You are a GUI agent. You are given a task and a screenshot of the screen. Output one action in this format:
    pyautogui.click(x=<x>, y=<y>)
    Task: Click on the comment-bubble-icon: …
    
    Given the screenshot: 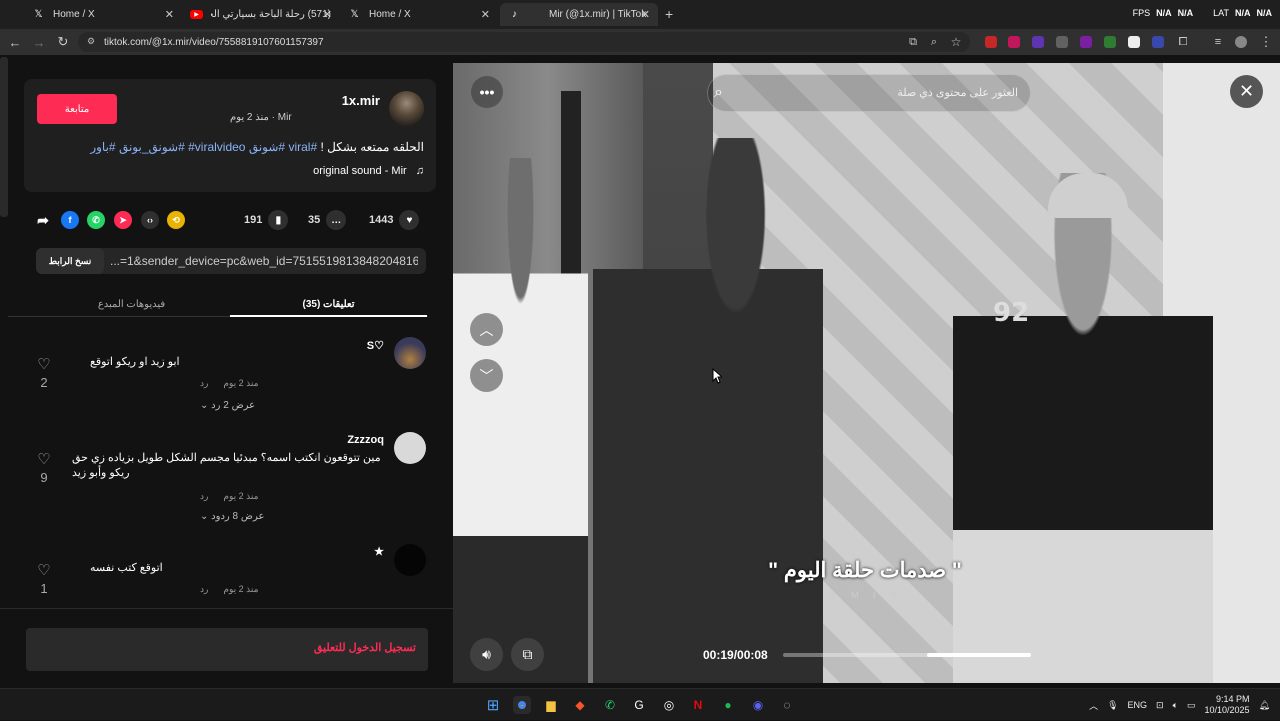 What is the action you would take?
    pyautogui.click(x=336, y=220)
    